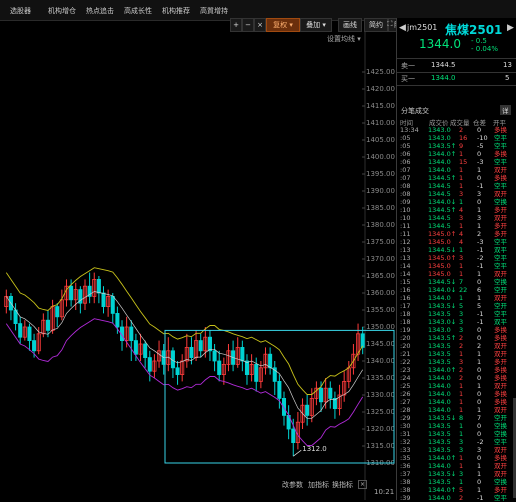 The height and width of the screenshot is (502, 516). What do you see at coordinates (342, 485) in the screenshot?
I see `switch-indicator-button: 换指标` at bounding box center [342, 485].